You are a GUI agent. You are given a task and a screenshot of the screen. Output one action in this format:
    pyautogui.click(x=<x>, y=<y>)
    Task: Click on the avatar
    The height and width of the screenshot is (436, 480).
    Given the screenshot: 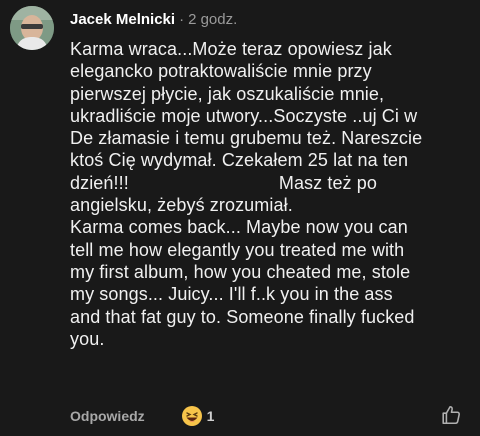 What is the action you would take?
    pyautogui.click(x=32, y=28)
    